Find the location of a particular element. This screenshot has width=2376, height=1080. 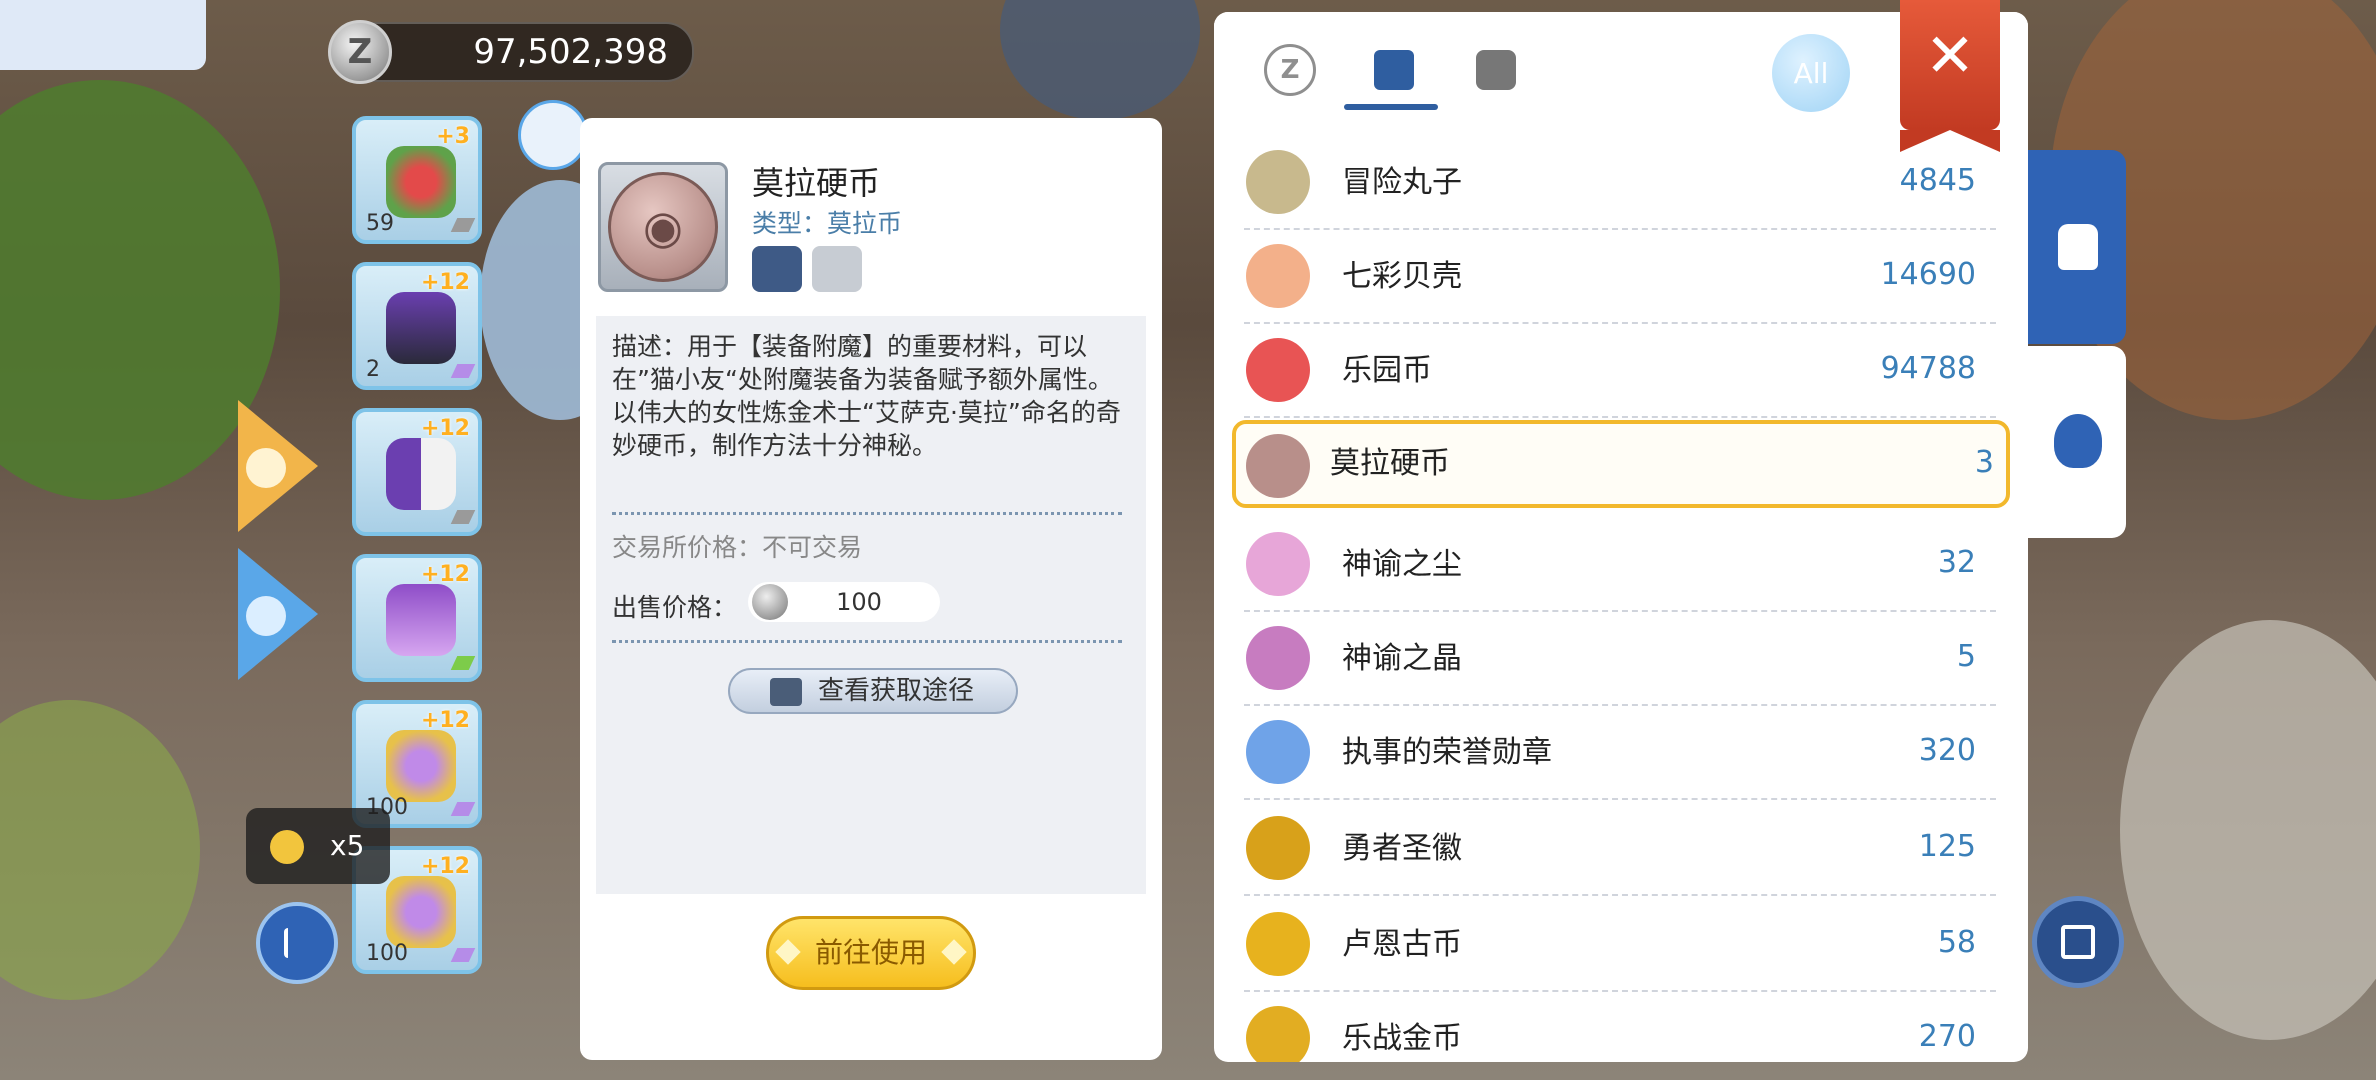

sell-price-value: 100 is located at coordinates (859, 602).